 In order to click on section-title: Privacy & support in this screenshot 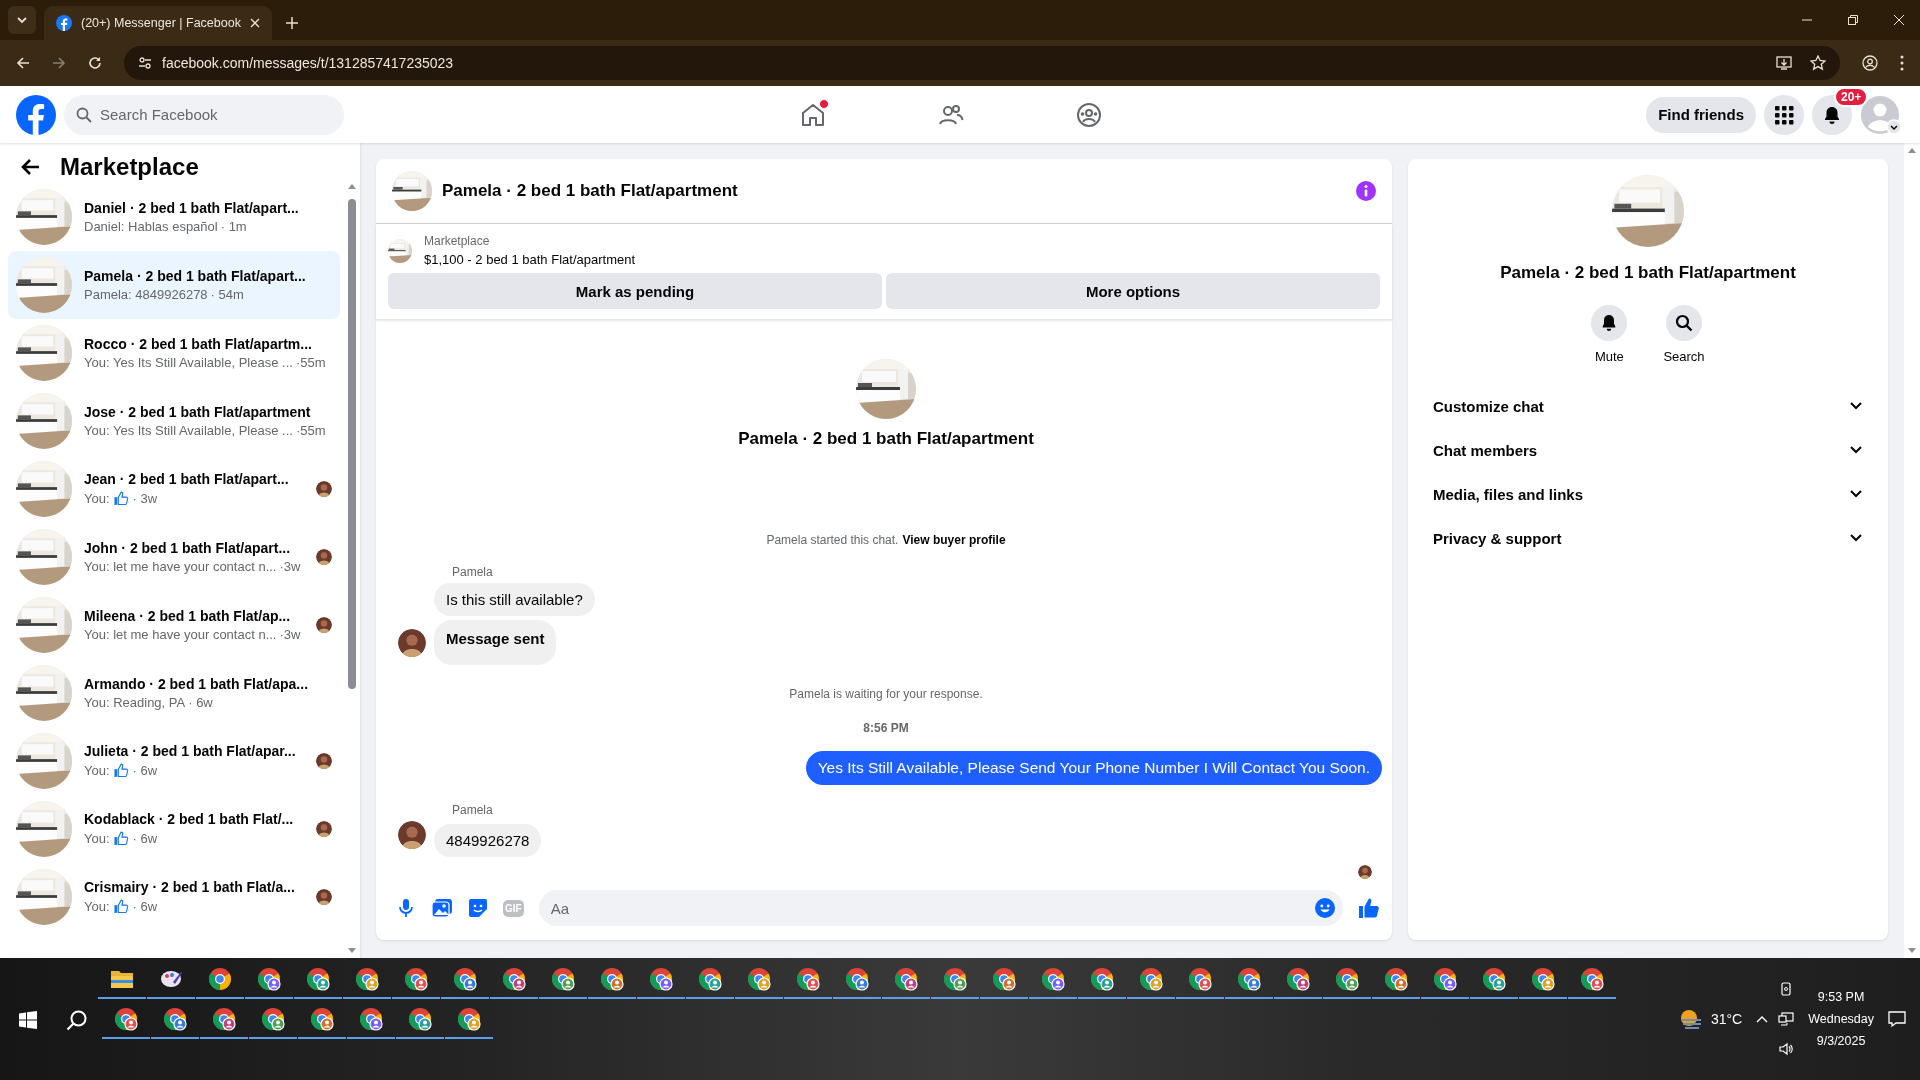, I will do `click(1497, 538)`.